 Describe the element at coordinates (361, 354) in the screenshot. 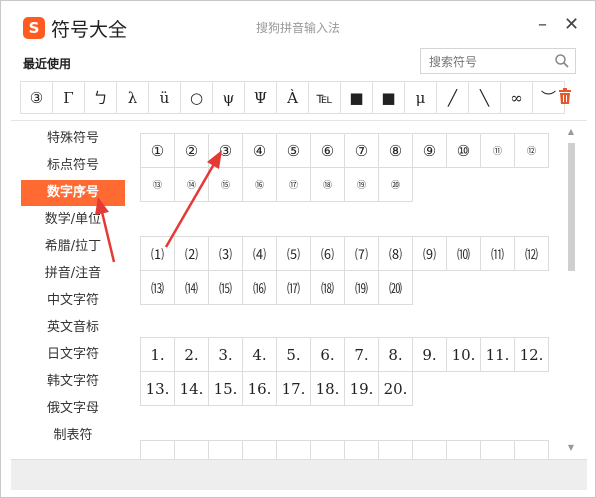

I see `symbol-cell: 7.` at that location.